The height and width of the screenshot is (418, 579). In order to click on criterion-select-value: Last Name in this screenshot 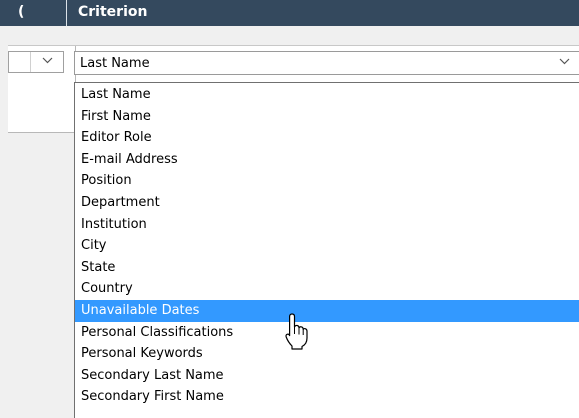, I will do `click(115, 63)`.